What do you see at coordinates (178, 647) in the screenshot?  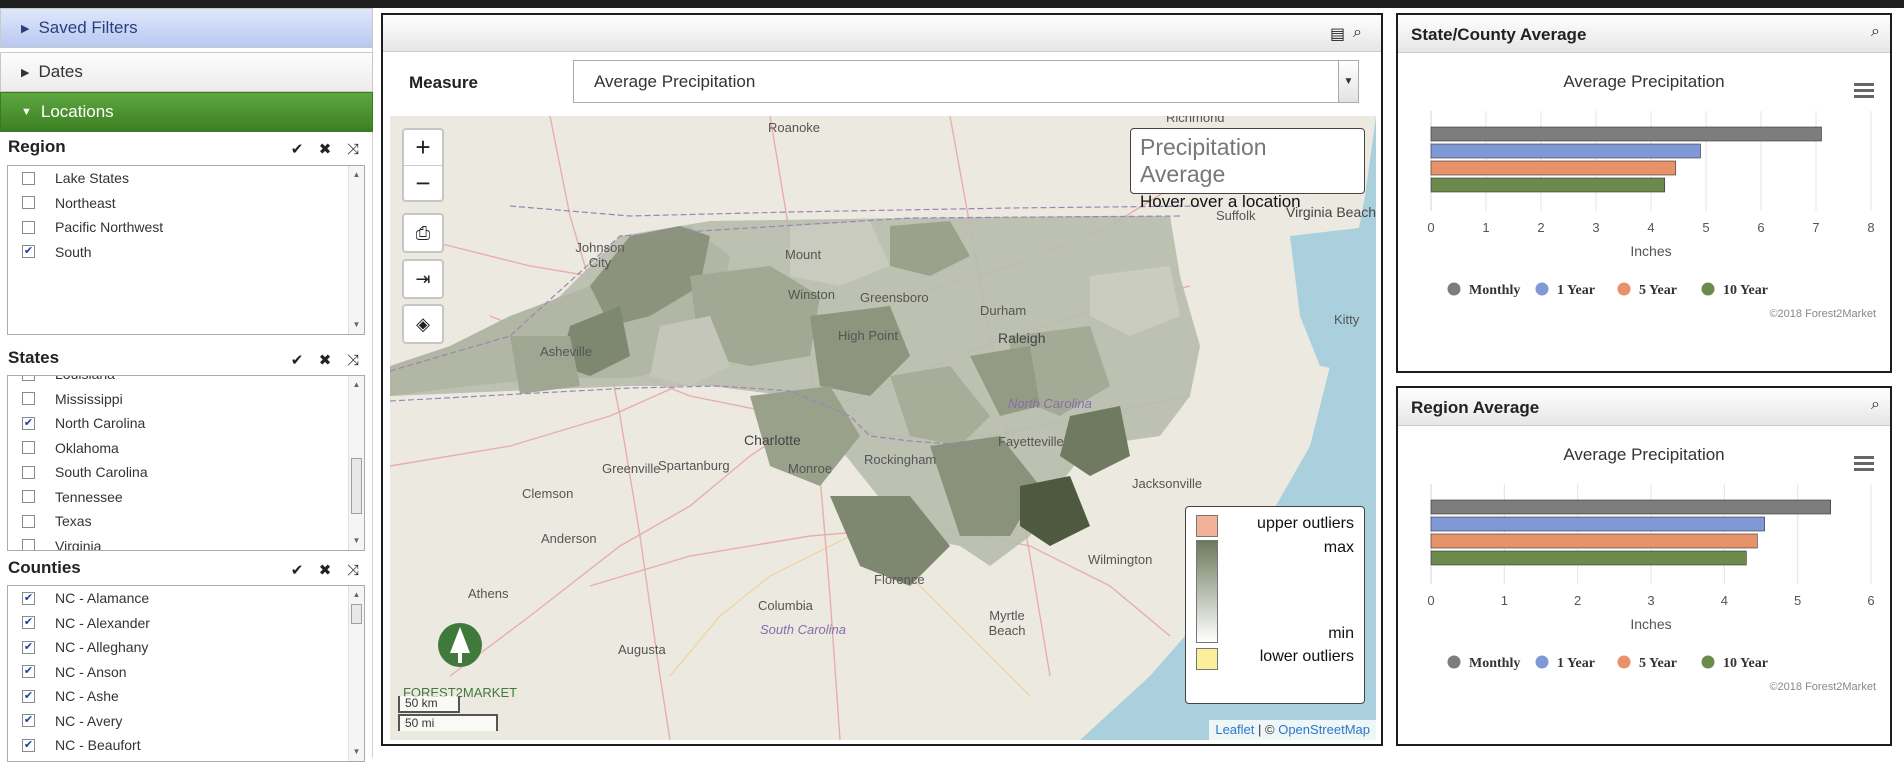 I see `counties-item: ✔ NC - Alleghany` at bounding box center [178, 647].